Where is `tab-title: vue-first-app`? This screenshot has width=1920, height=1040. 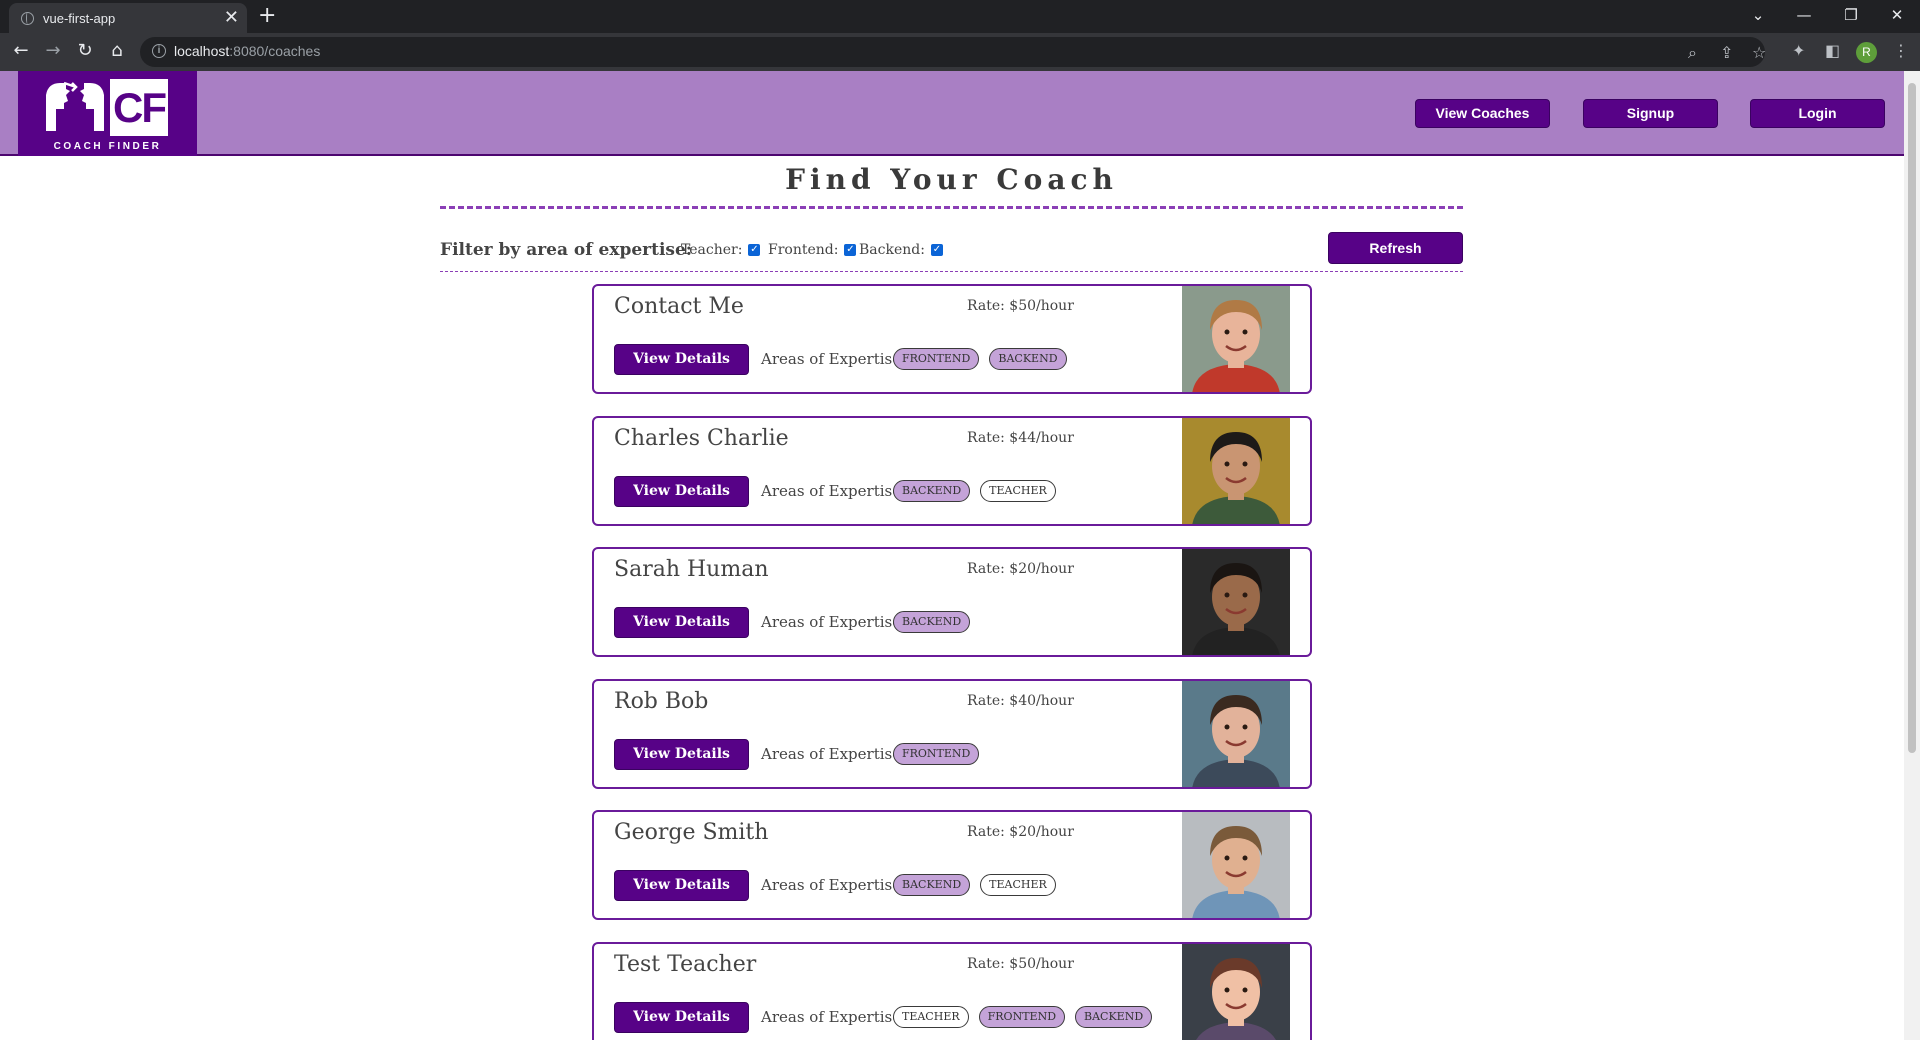 tab-title: vue-first-app is located at coordinates (79, 18).